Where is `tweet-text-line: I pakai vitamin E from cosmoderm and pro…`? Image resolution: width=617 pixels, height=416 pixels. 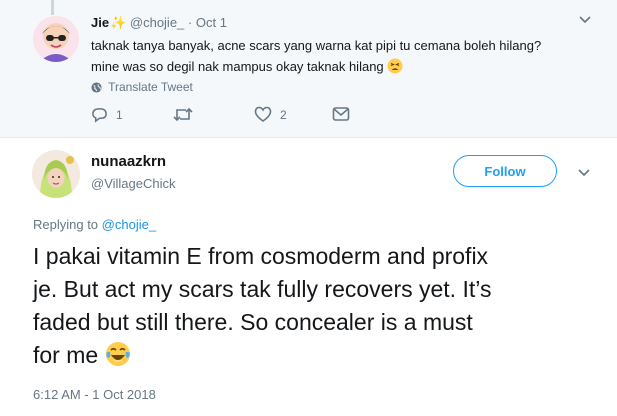
tweet-text-line: I pakai vitamin E from cosmoderm and pro… is located at coordinates (261, 256).